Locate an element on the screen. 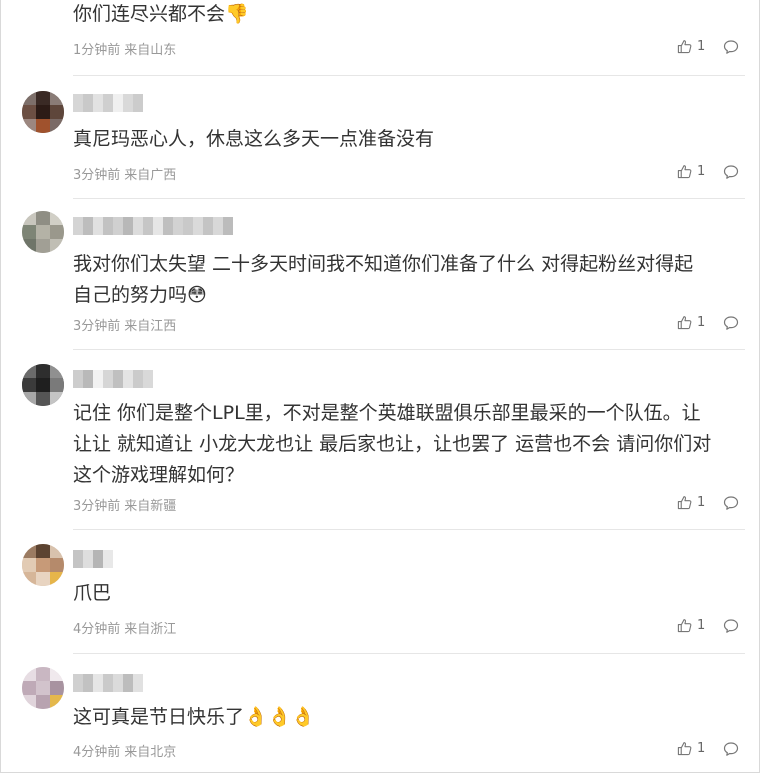 The image size is (760, 774). comment-location: 来自浙江 is located at coordinates (150, 629).